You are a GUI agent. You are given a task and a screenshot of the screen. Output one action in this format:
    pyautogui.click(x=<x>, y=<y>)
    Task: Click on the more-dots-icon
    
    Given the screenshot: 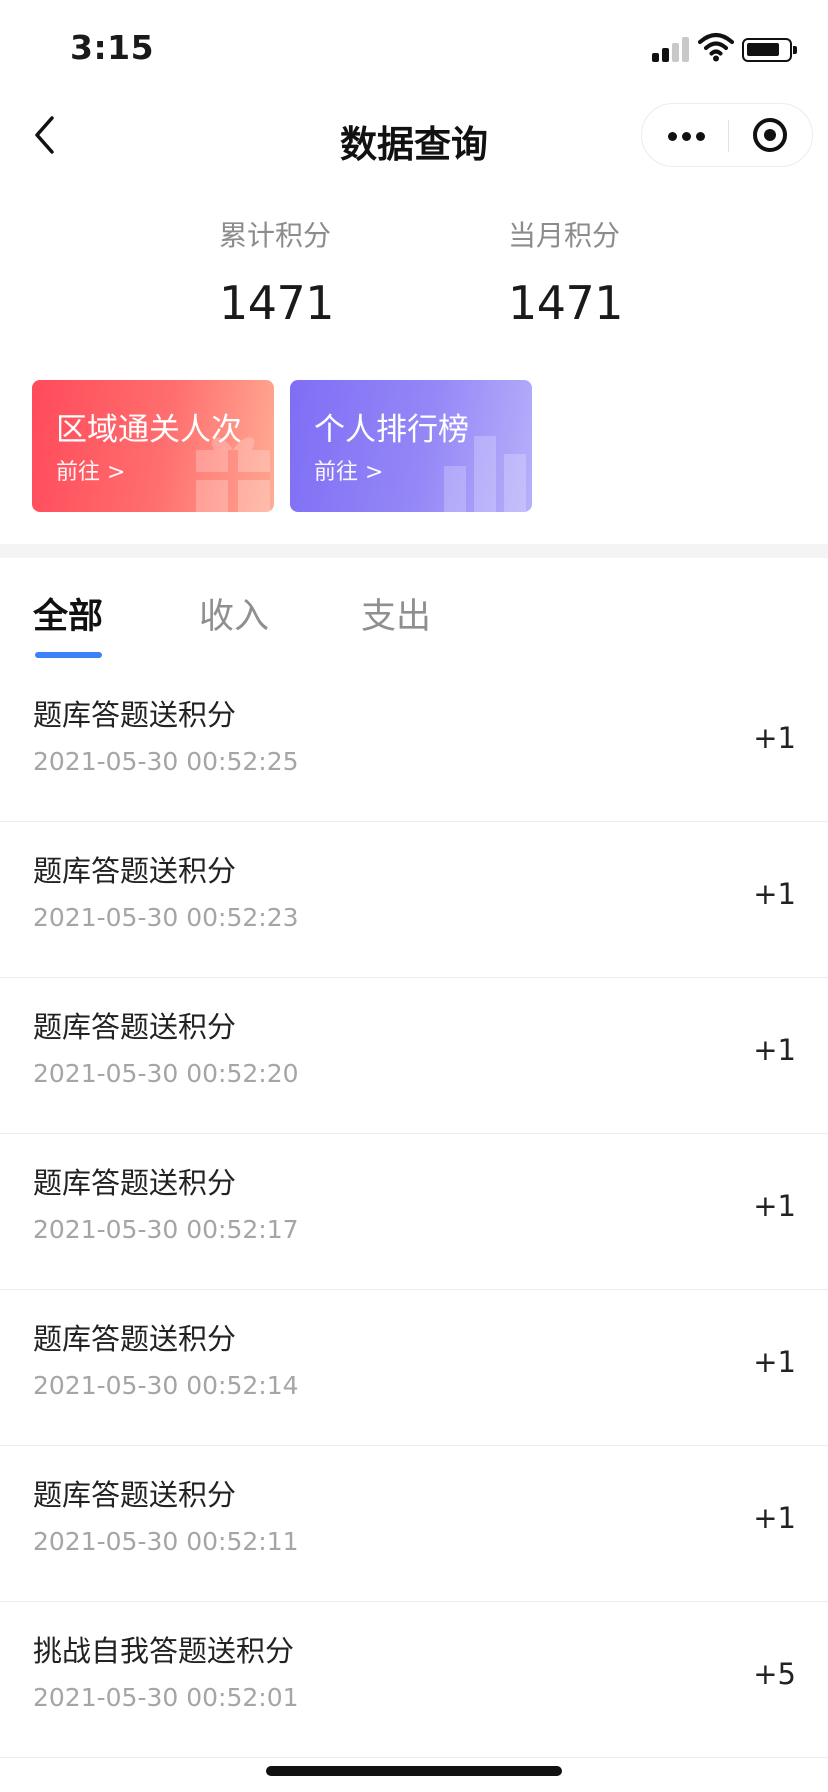 What is the action you would take?
    pyautogui.click(x=685, y=135)
    